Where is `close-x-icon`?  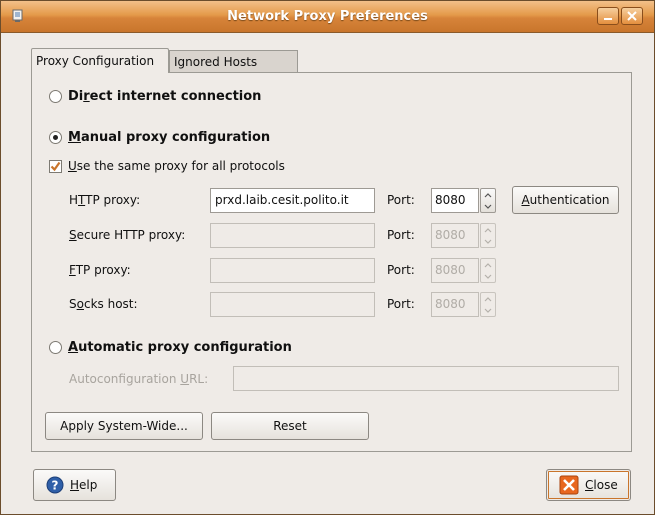
close-x-icon is located at coordinates (569, 485).